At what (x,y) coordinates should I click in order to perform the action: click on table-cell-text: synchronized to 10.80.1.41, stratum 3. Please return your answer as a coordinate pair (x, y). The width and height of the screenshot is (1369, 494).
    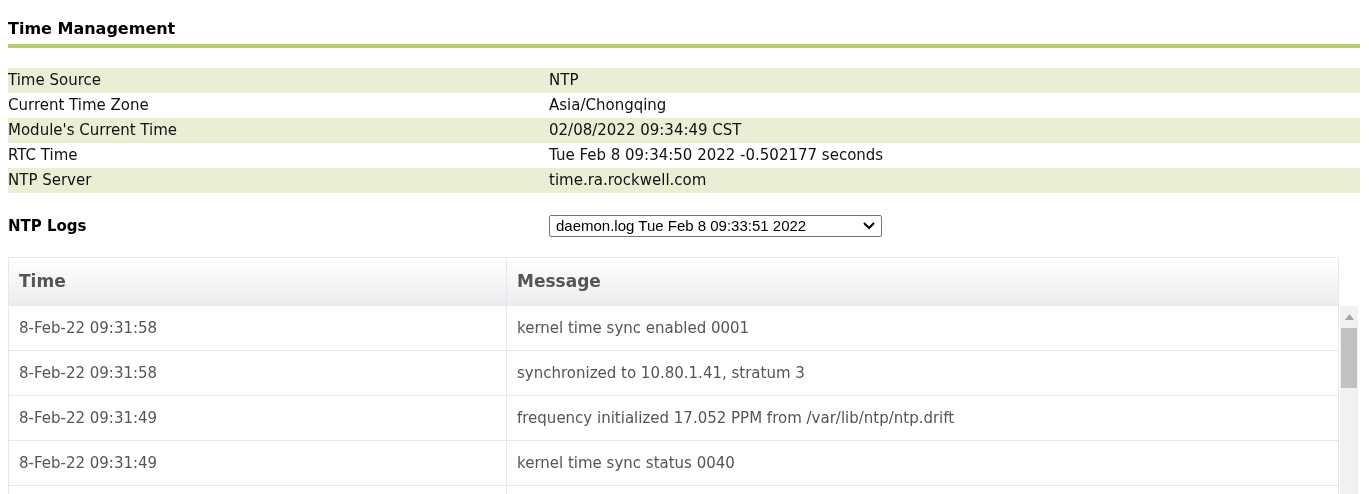
    Looking at the image, I should click on (661, 373).